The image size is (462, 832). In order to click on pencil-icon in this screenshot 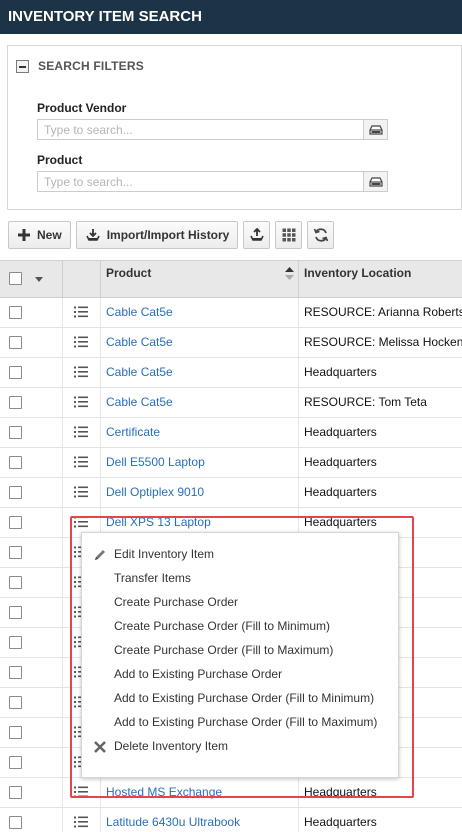, I will do `click(100, 555)`.